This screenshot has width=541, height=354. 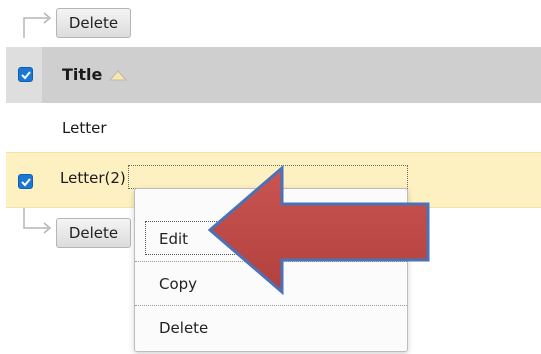 What do you see at coordinates (93, 233) in the screenshot?
I see `delete-button-bottom: Delete` at bounding box center [93, 233].